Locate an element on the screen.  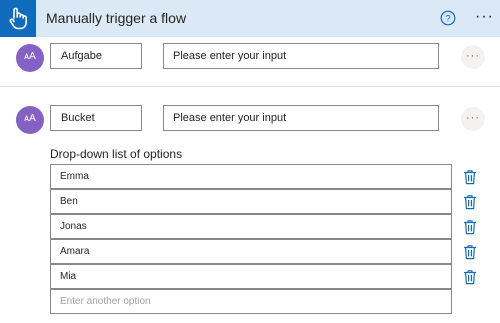
option-text: Mia is located at coordinates (68, 276).